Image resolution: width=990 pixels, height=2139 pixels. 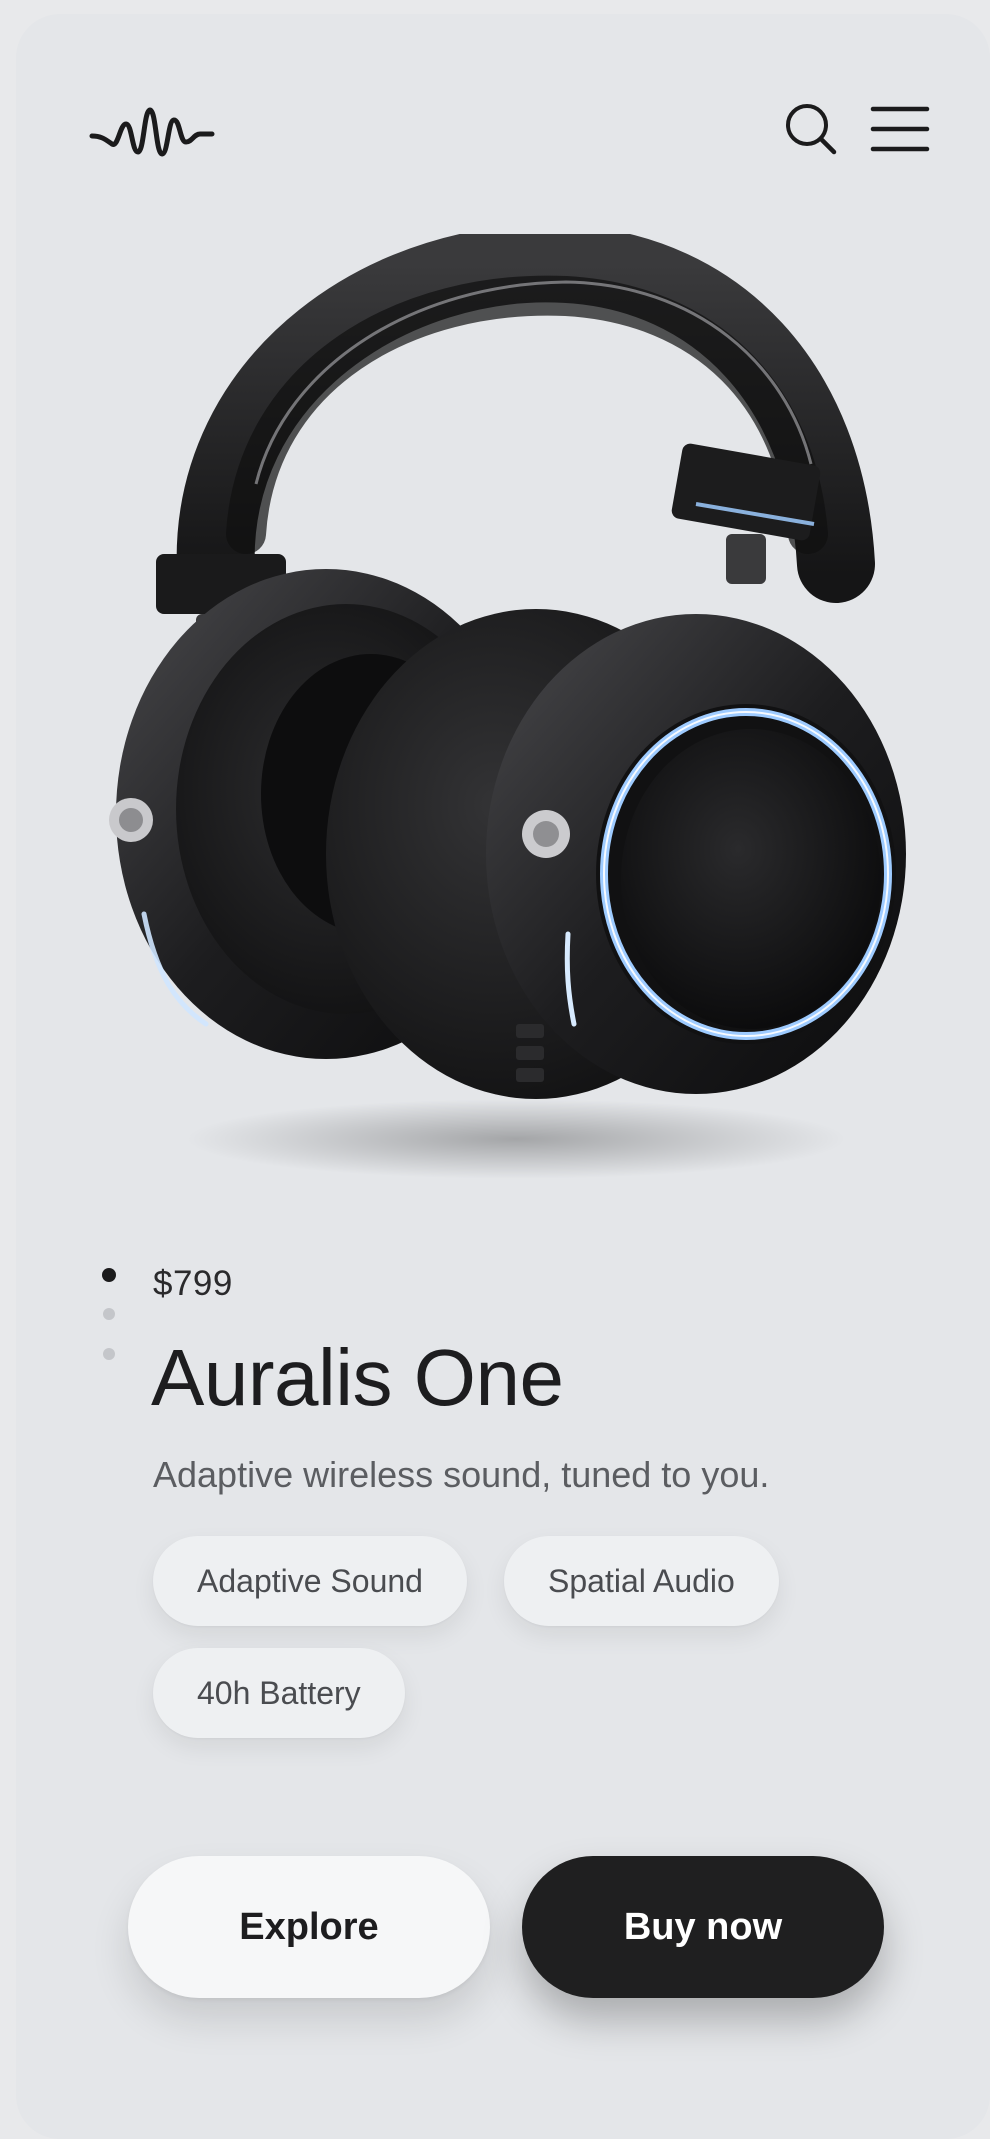 What do you see at coordinates (109, 1275) in the screenshot?
I see `pagination-dot-active` at bounding box center [109, 1275].